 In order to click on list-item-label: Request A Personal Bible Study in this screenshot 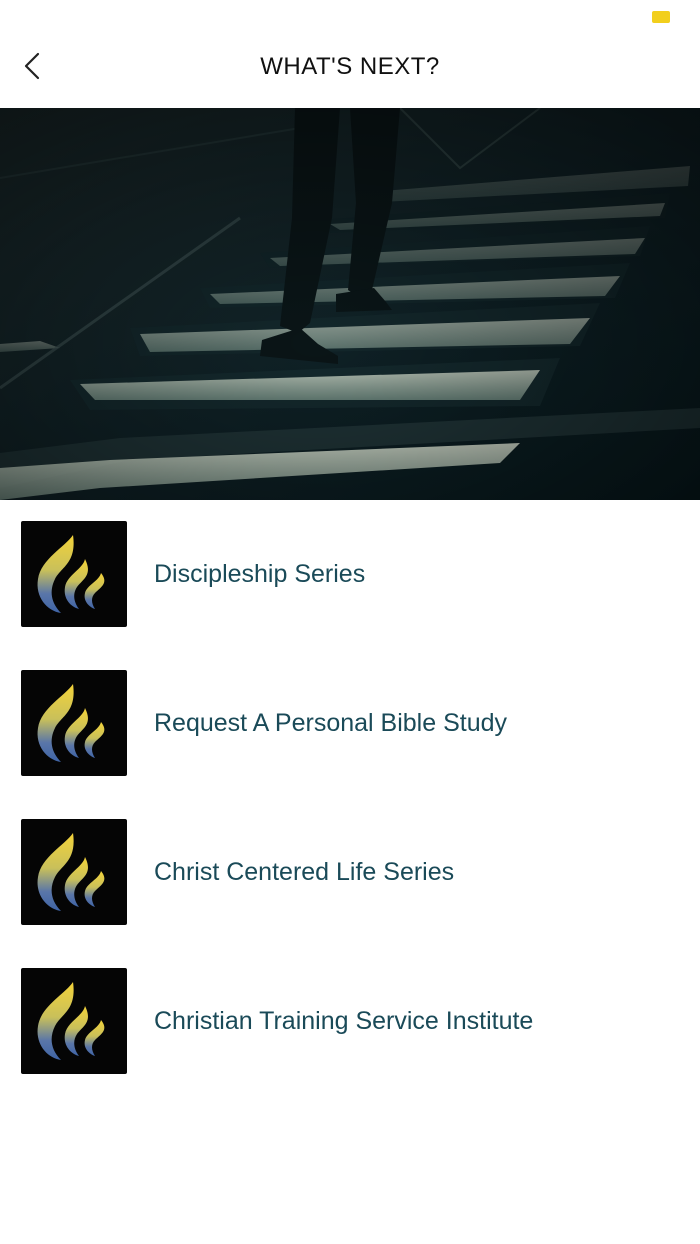, I will do `click(331, 723)`.